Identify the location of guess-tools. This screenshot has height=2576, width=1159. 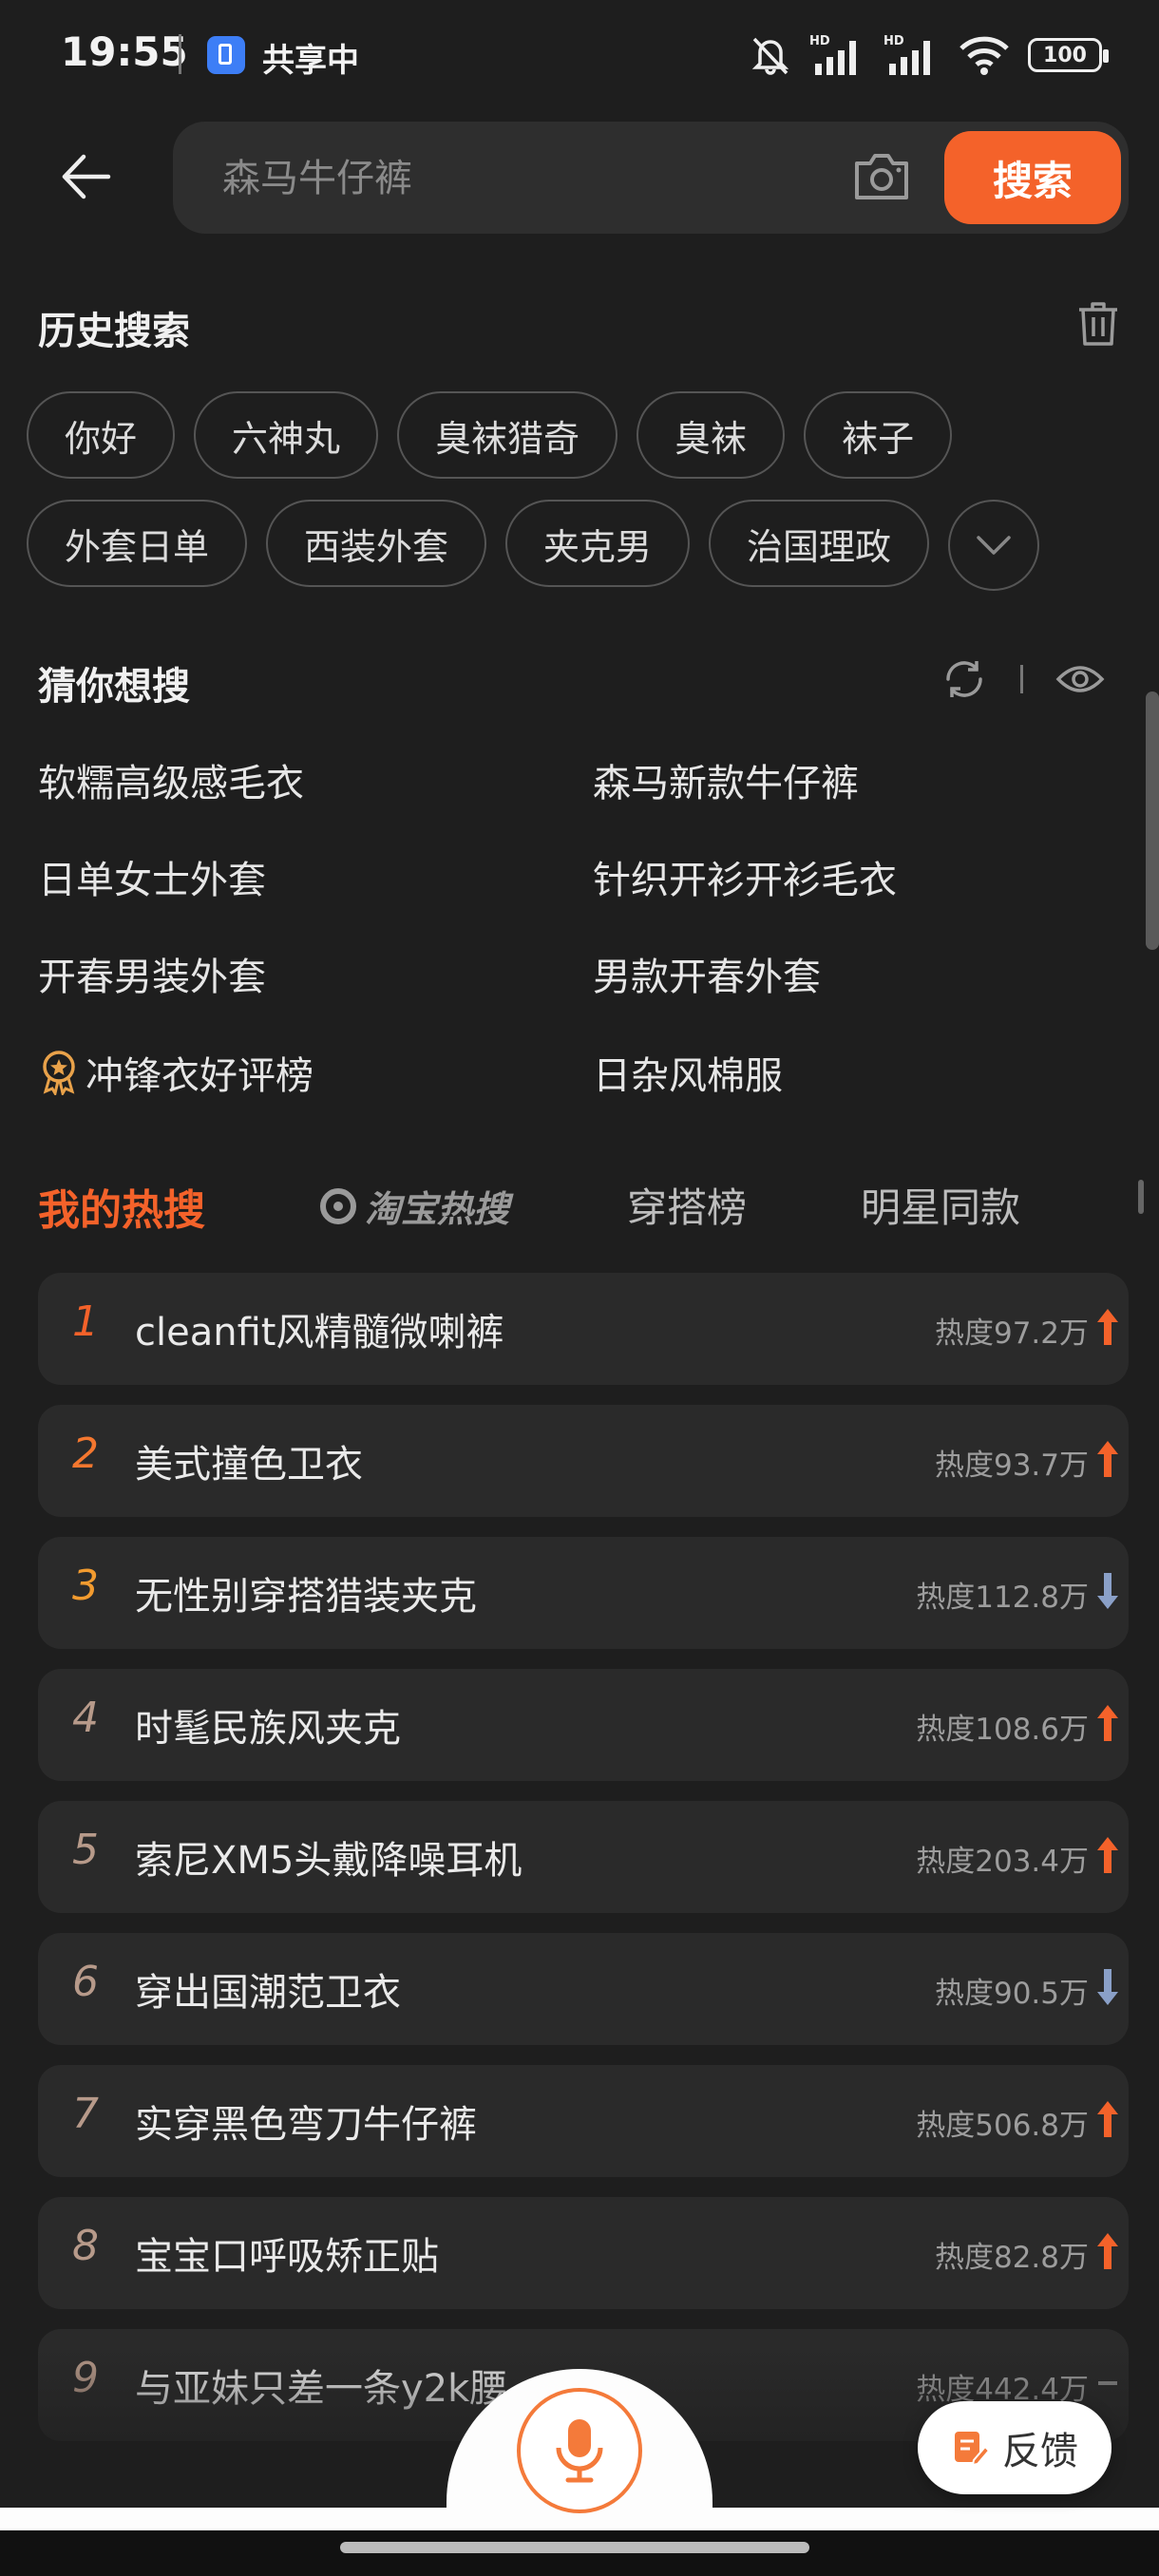
(1022, 679).